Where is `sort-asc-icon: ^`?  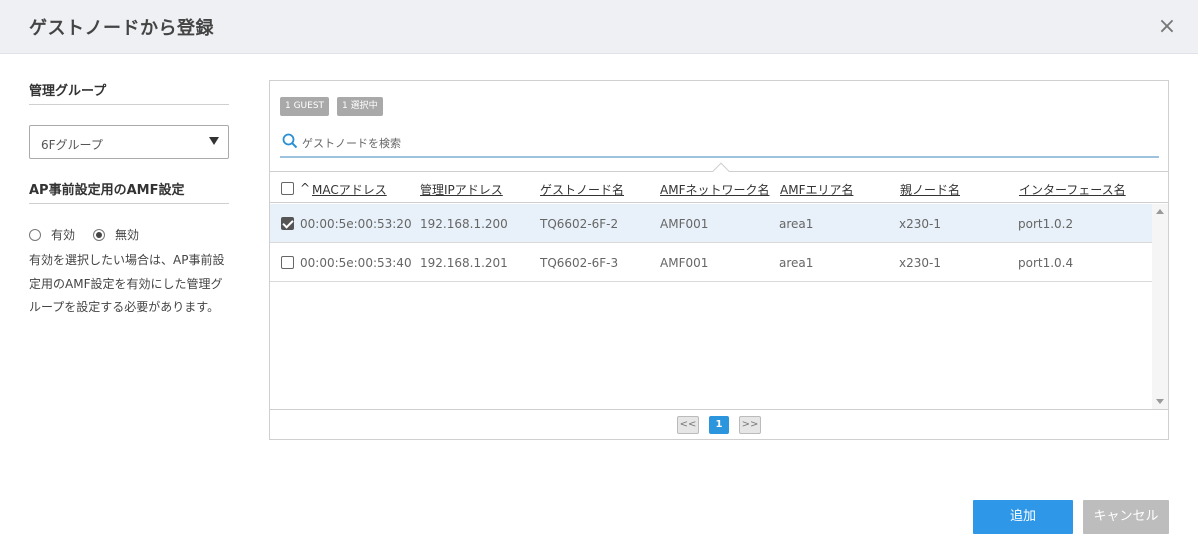
sort-asc-icon: ^ is located at coordinates (305, 188).